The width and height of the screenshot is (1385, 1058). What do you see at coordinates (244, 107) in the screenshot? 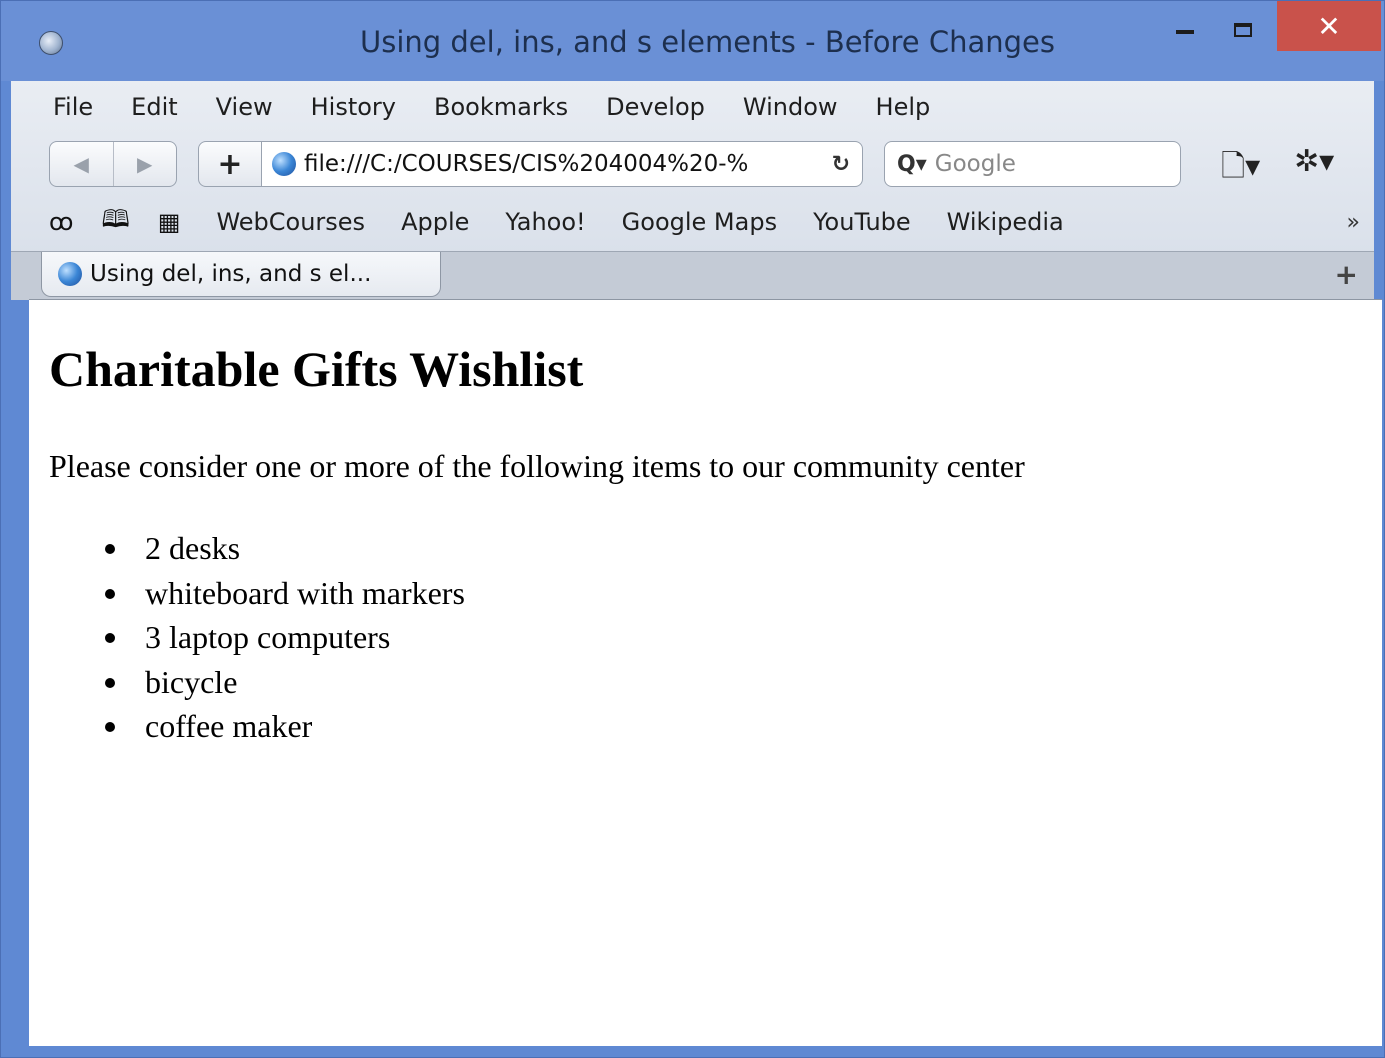
I see `menu-view: View` at bounding box center [244, 107].